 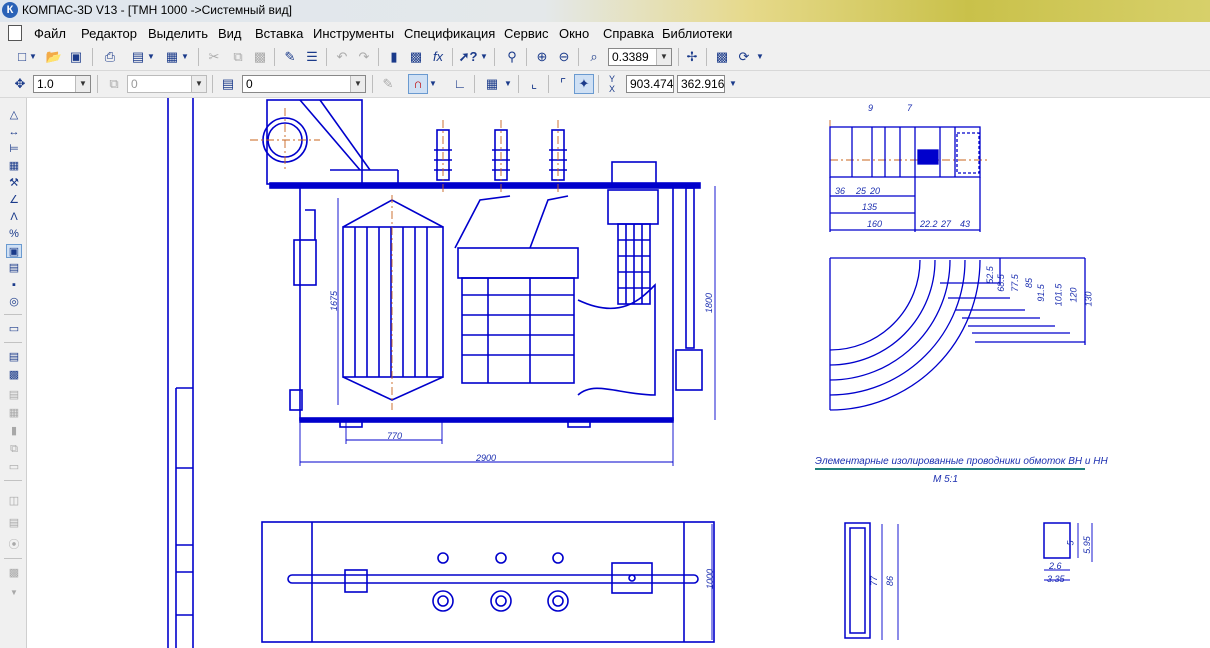 What do you see at coordinates (14, 115) in the screenshot?
I see `geometry-icon: △` at bounding box center [14, 115].